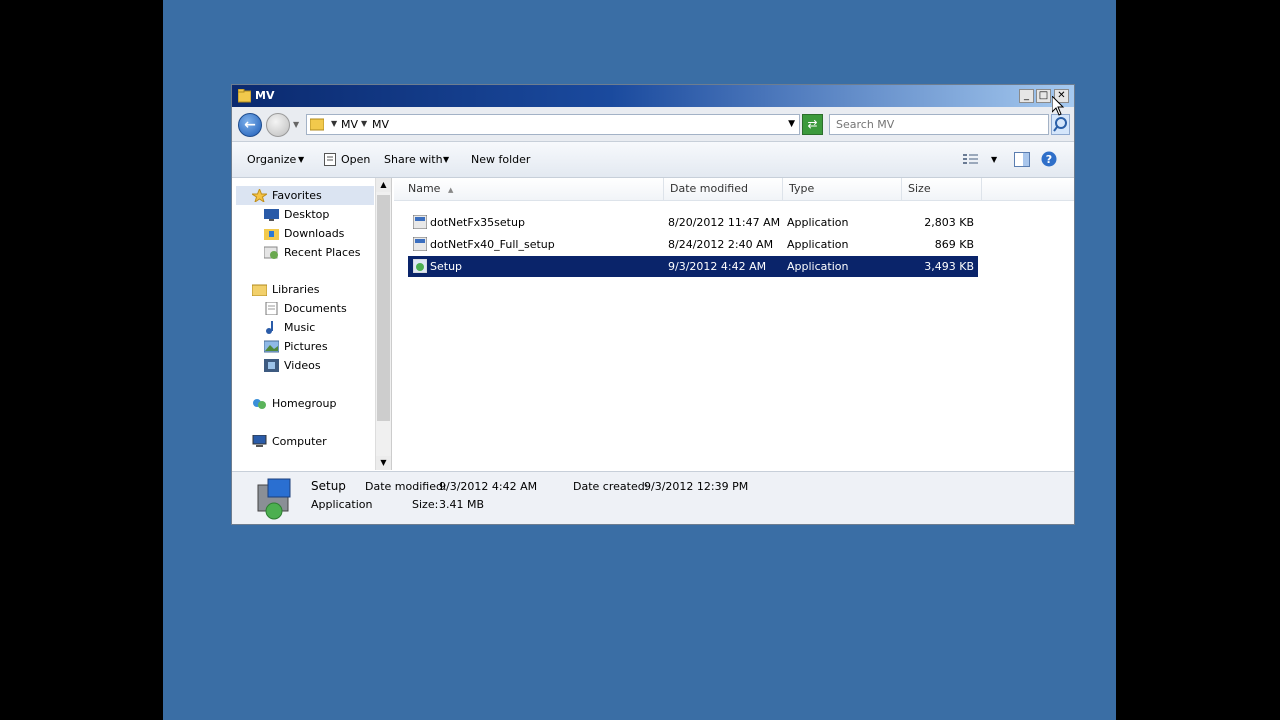 The width and height of the screenshot is (1280, 720). What do you see at coordinates (271, 234) in the screenshot?
I see `downloads-folder-icon` at bounding box center [271, 234].